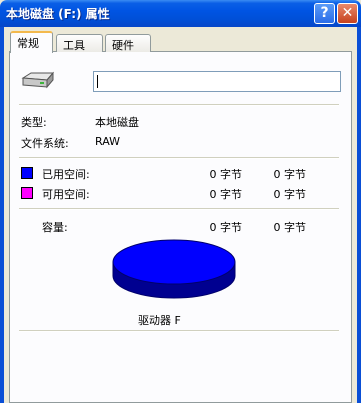 This screenshot has height=403, width=361. Describe the element at coordinates (38, 80) in the screenshot. I see `hard-drive-icon` at that location.